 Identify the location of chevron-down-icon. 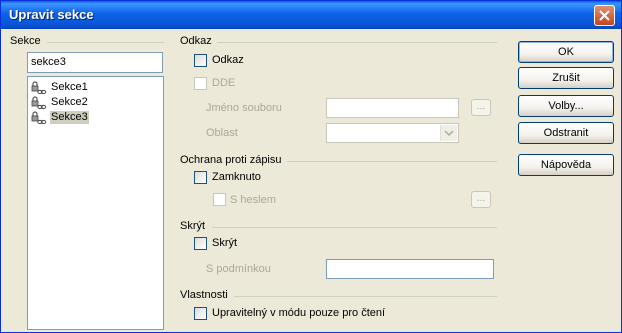
(449, 133).